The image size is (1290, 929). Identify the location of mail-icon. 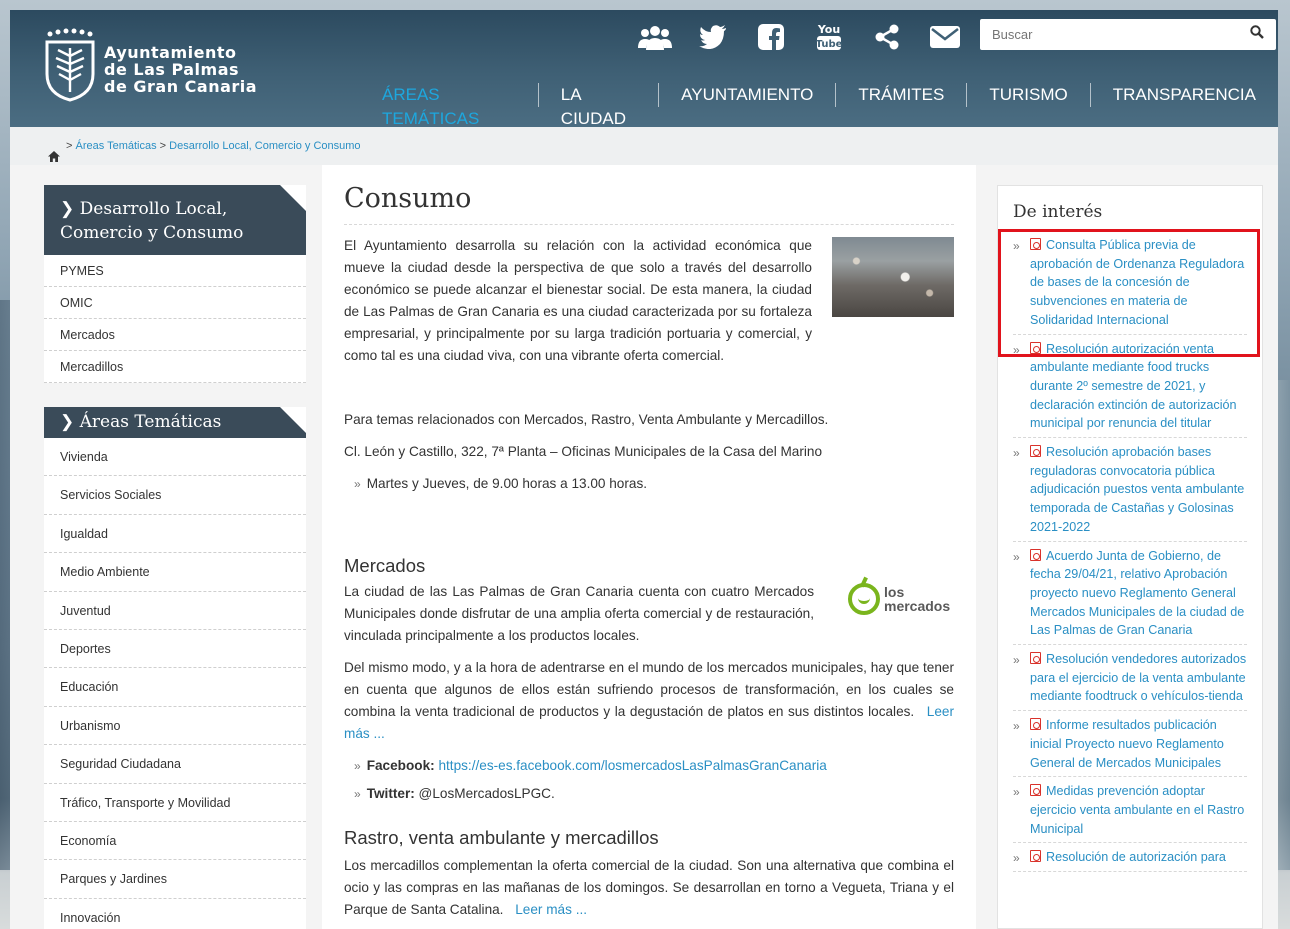
(945, 37).